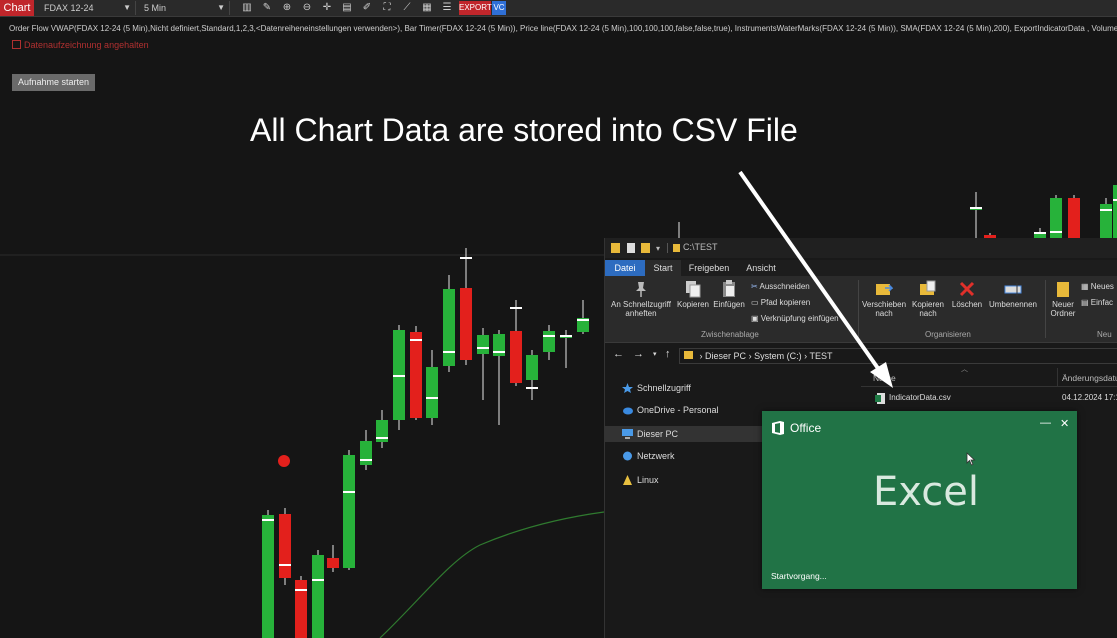 This screenshot has height=638, width=1117. What do you see at coordinates (881, 375) in the screenshot?
I see `arrowhead-icon` at bounding box center [881, 375].